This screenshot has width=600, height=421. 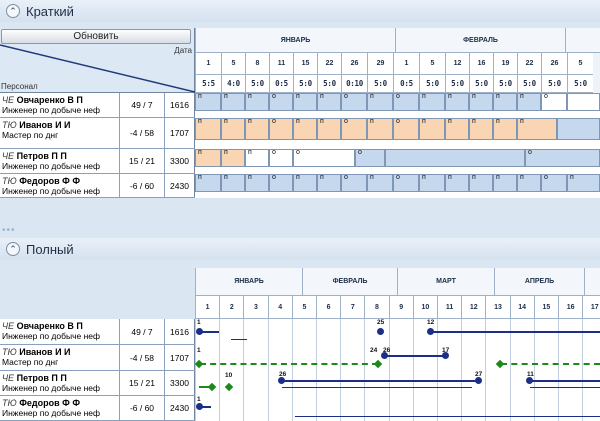 What do you see at coordinates (9, 230) in the screenshot?
I see `splitter-grip-icon: •••` at bounding box center [9, 230].